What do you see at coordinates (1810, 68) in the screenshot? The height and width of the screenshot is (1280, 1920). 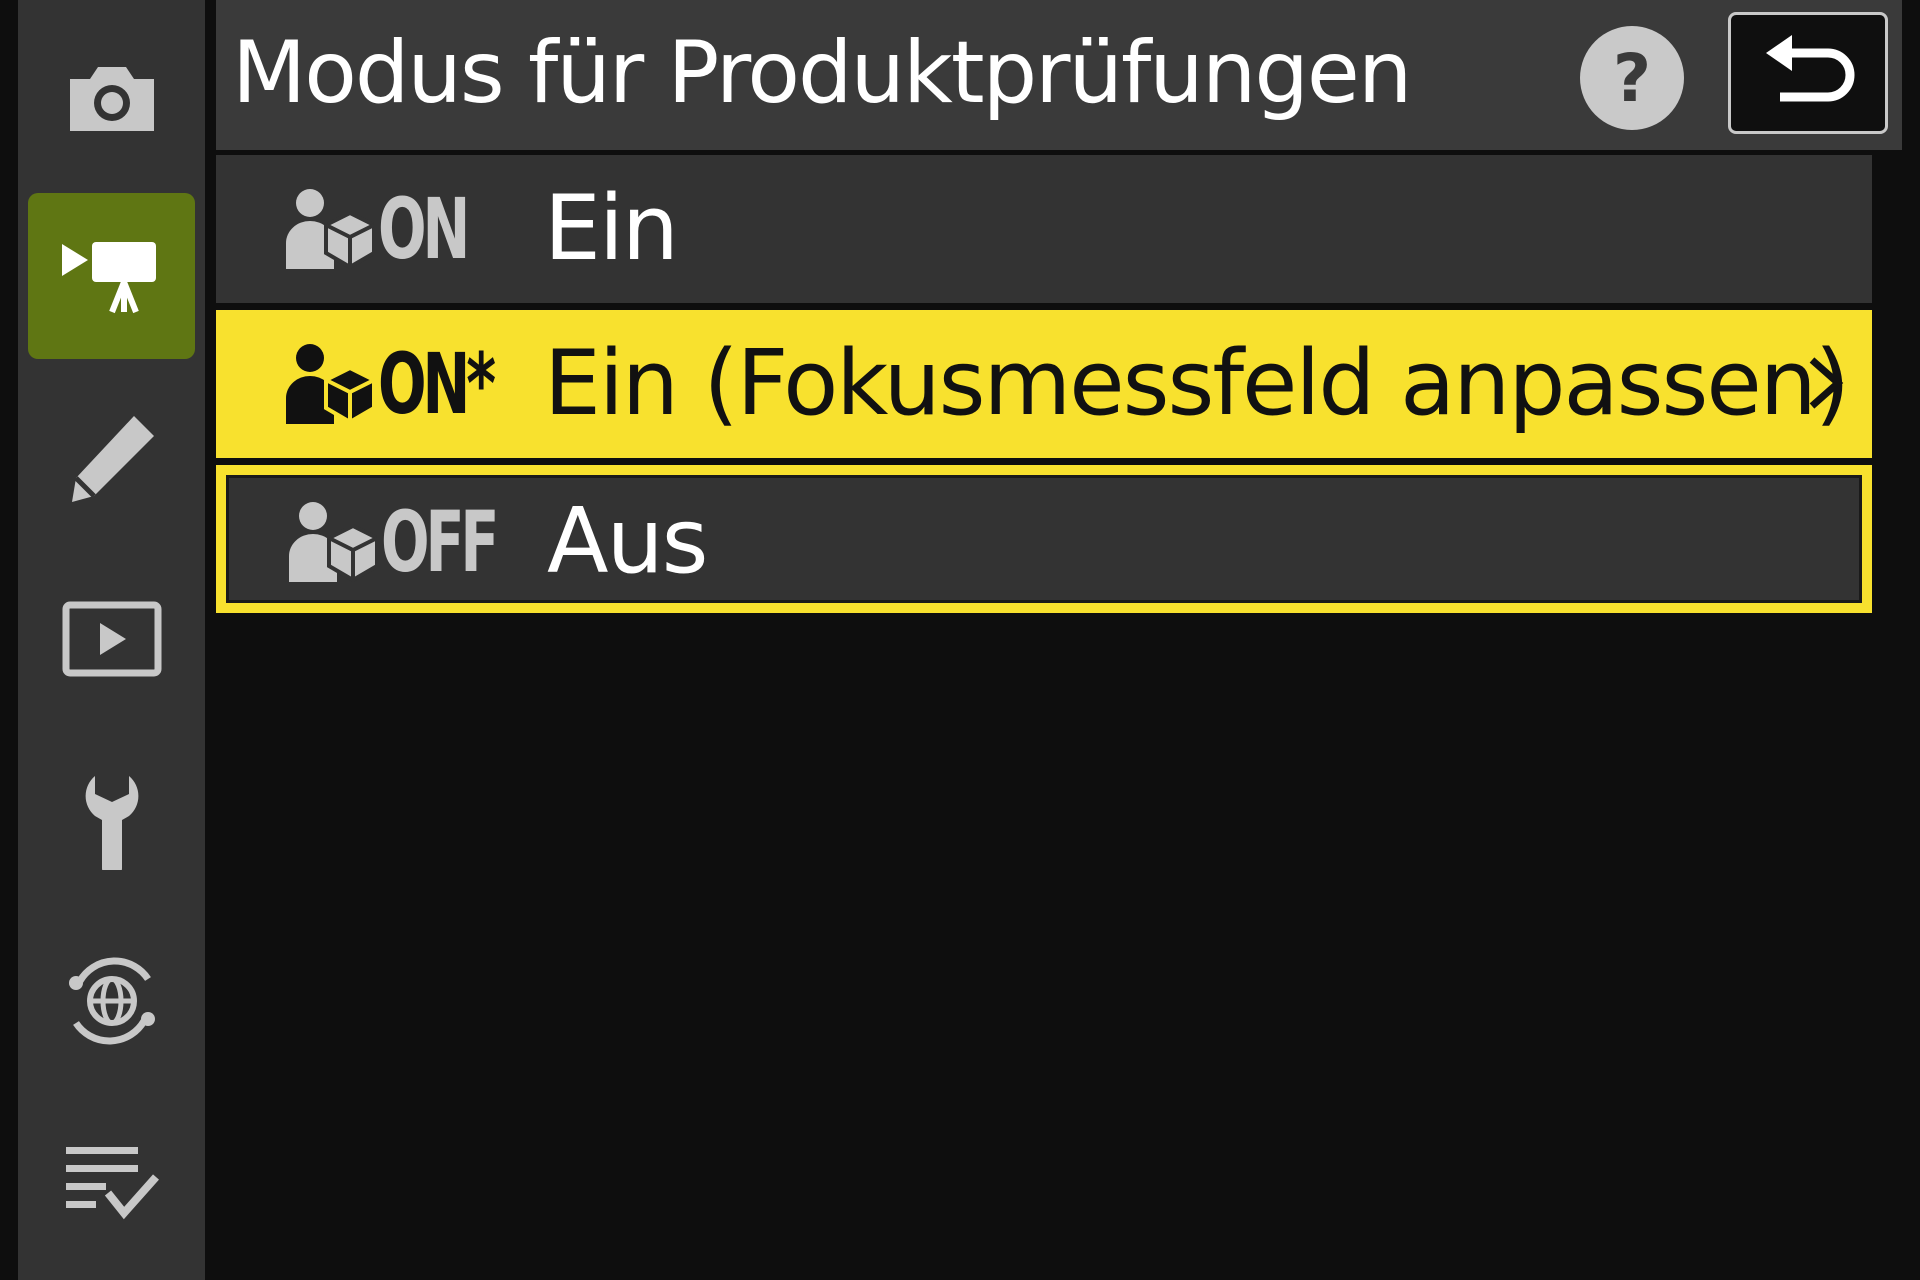 I see `return-arrow-icon` at bounding box center [1810, 68].